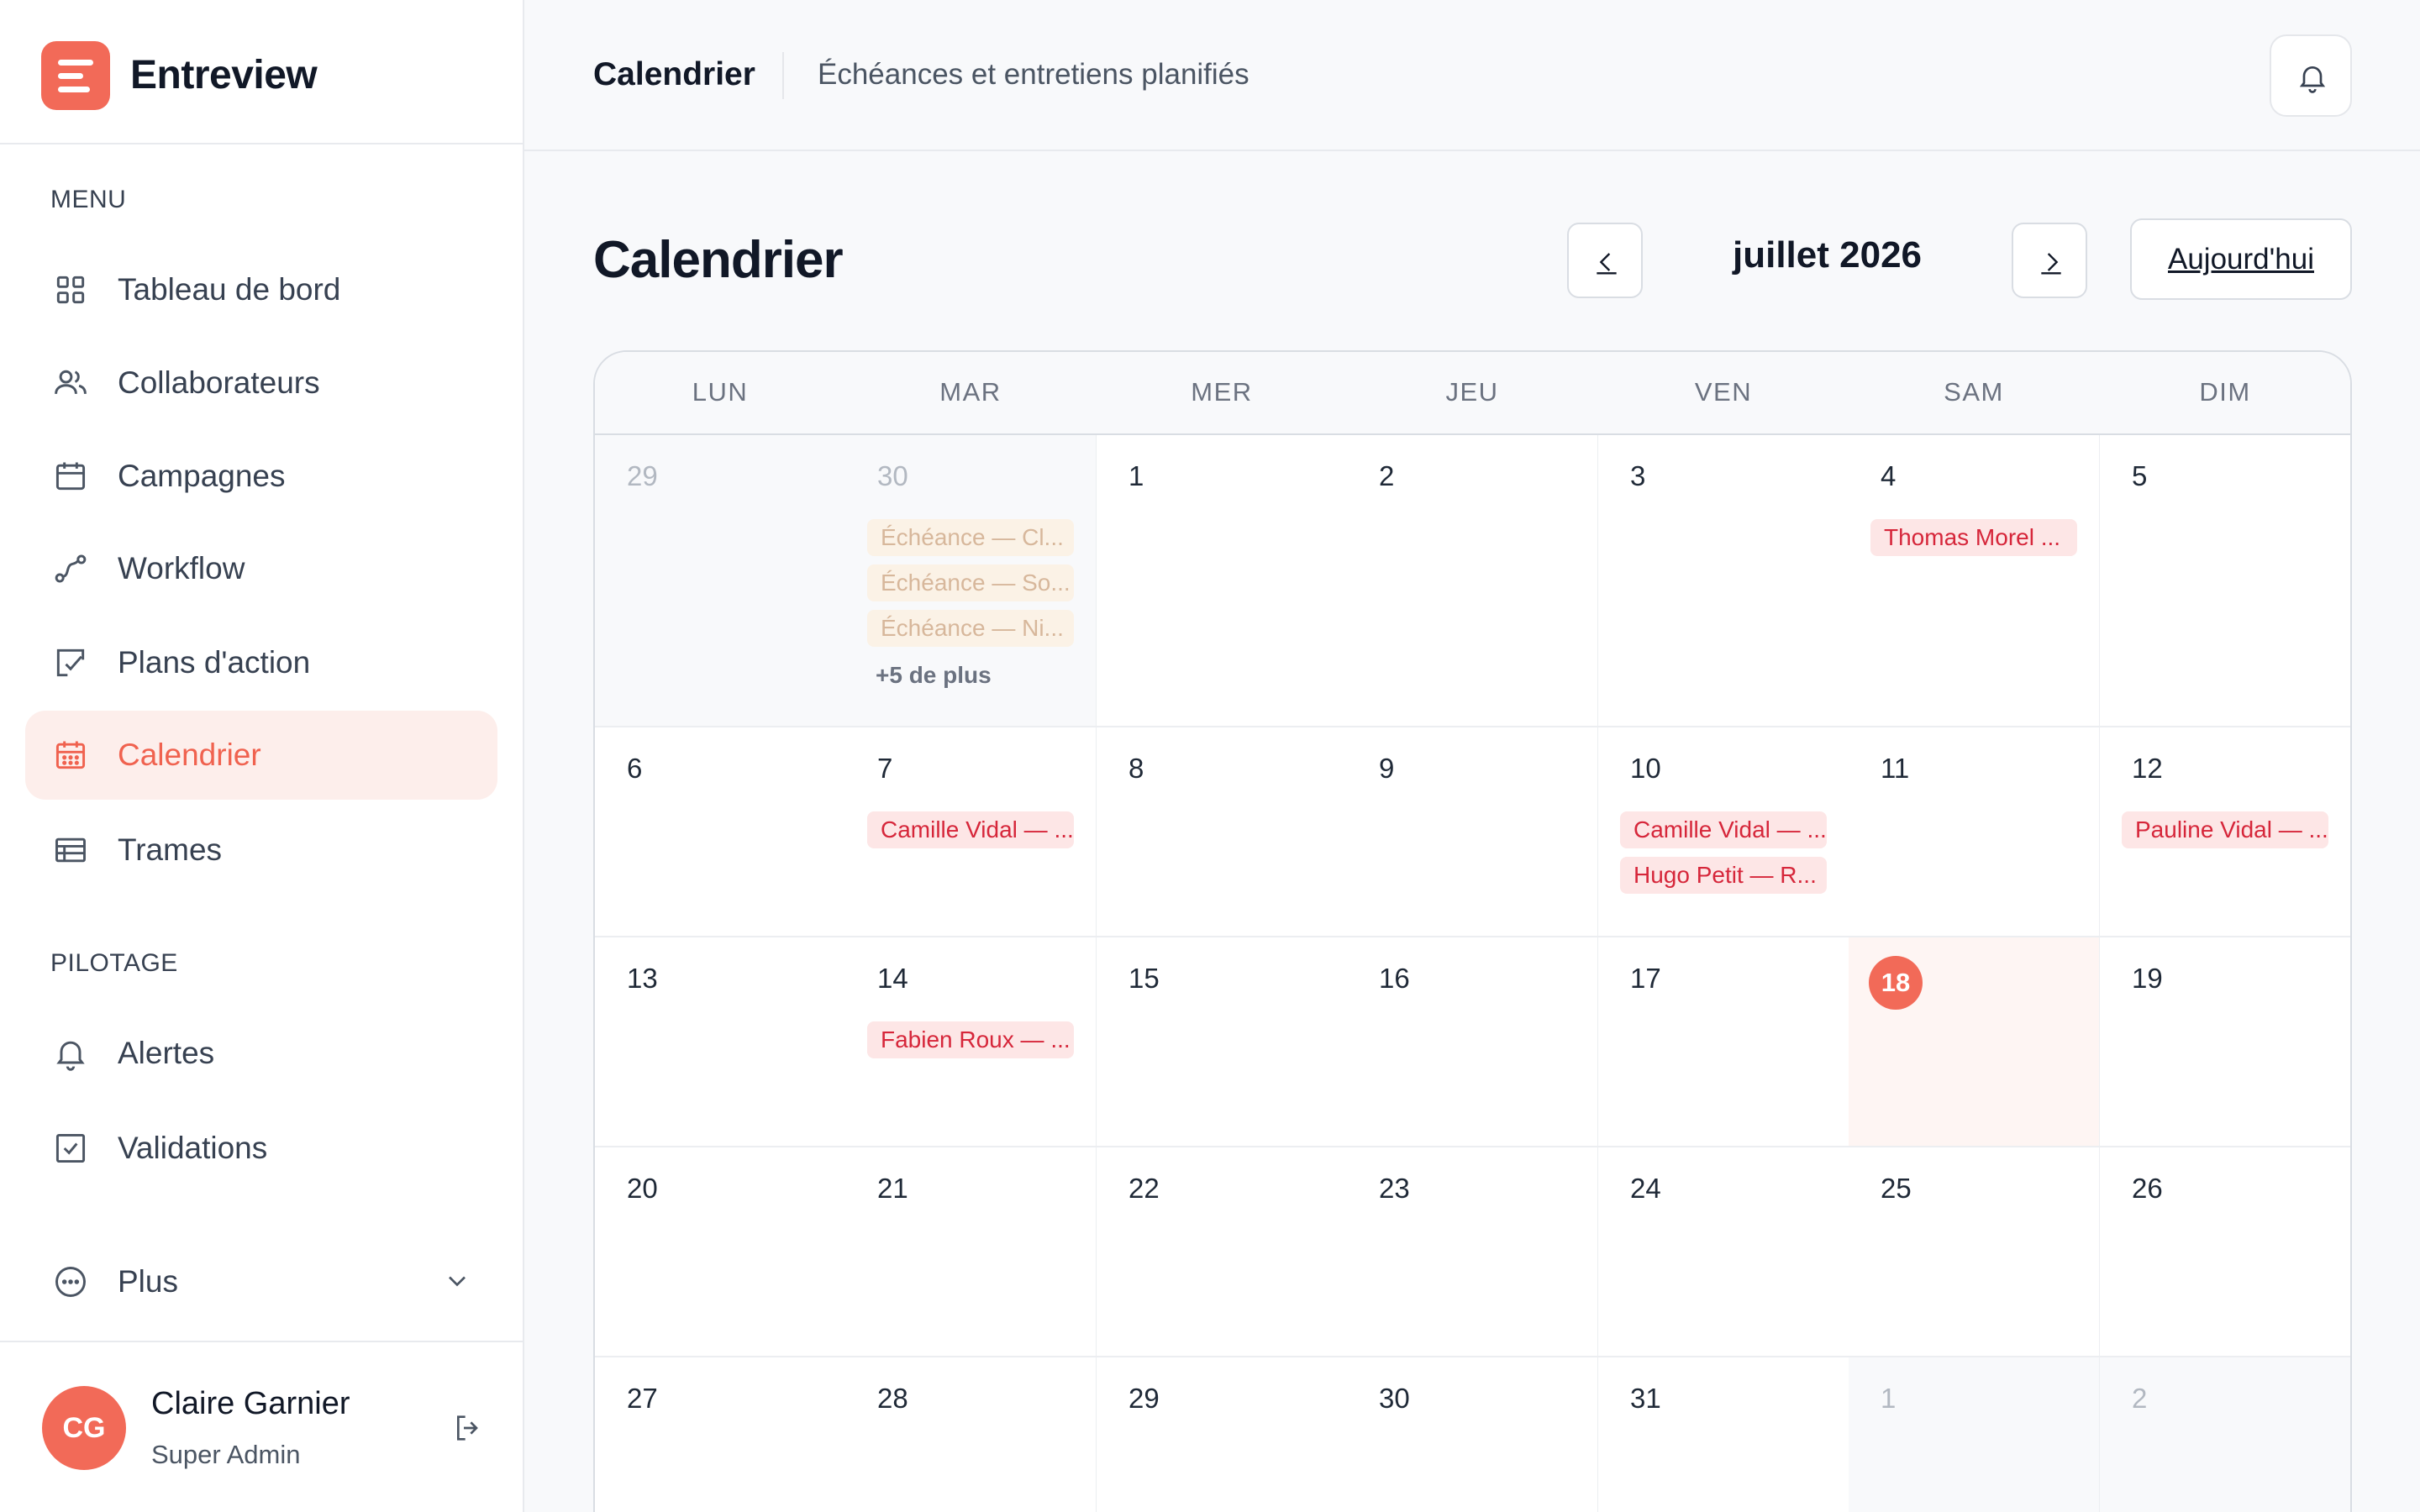 The width and height of the screenshot is (2420, 1512). I want to click on calendar-day-cell: 22, so click(1223, 1252).